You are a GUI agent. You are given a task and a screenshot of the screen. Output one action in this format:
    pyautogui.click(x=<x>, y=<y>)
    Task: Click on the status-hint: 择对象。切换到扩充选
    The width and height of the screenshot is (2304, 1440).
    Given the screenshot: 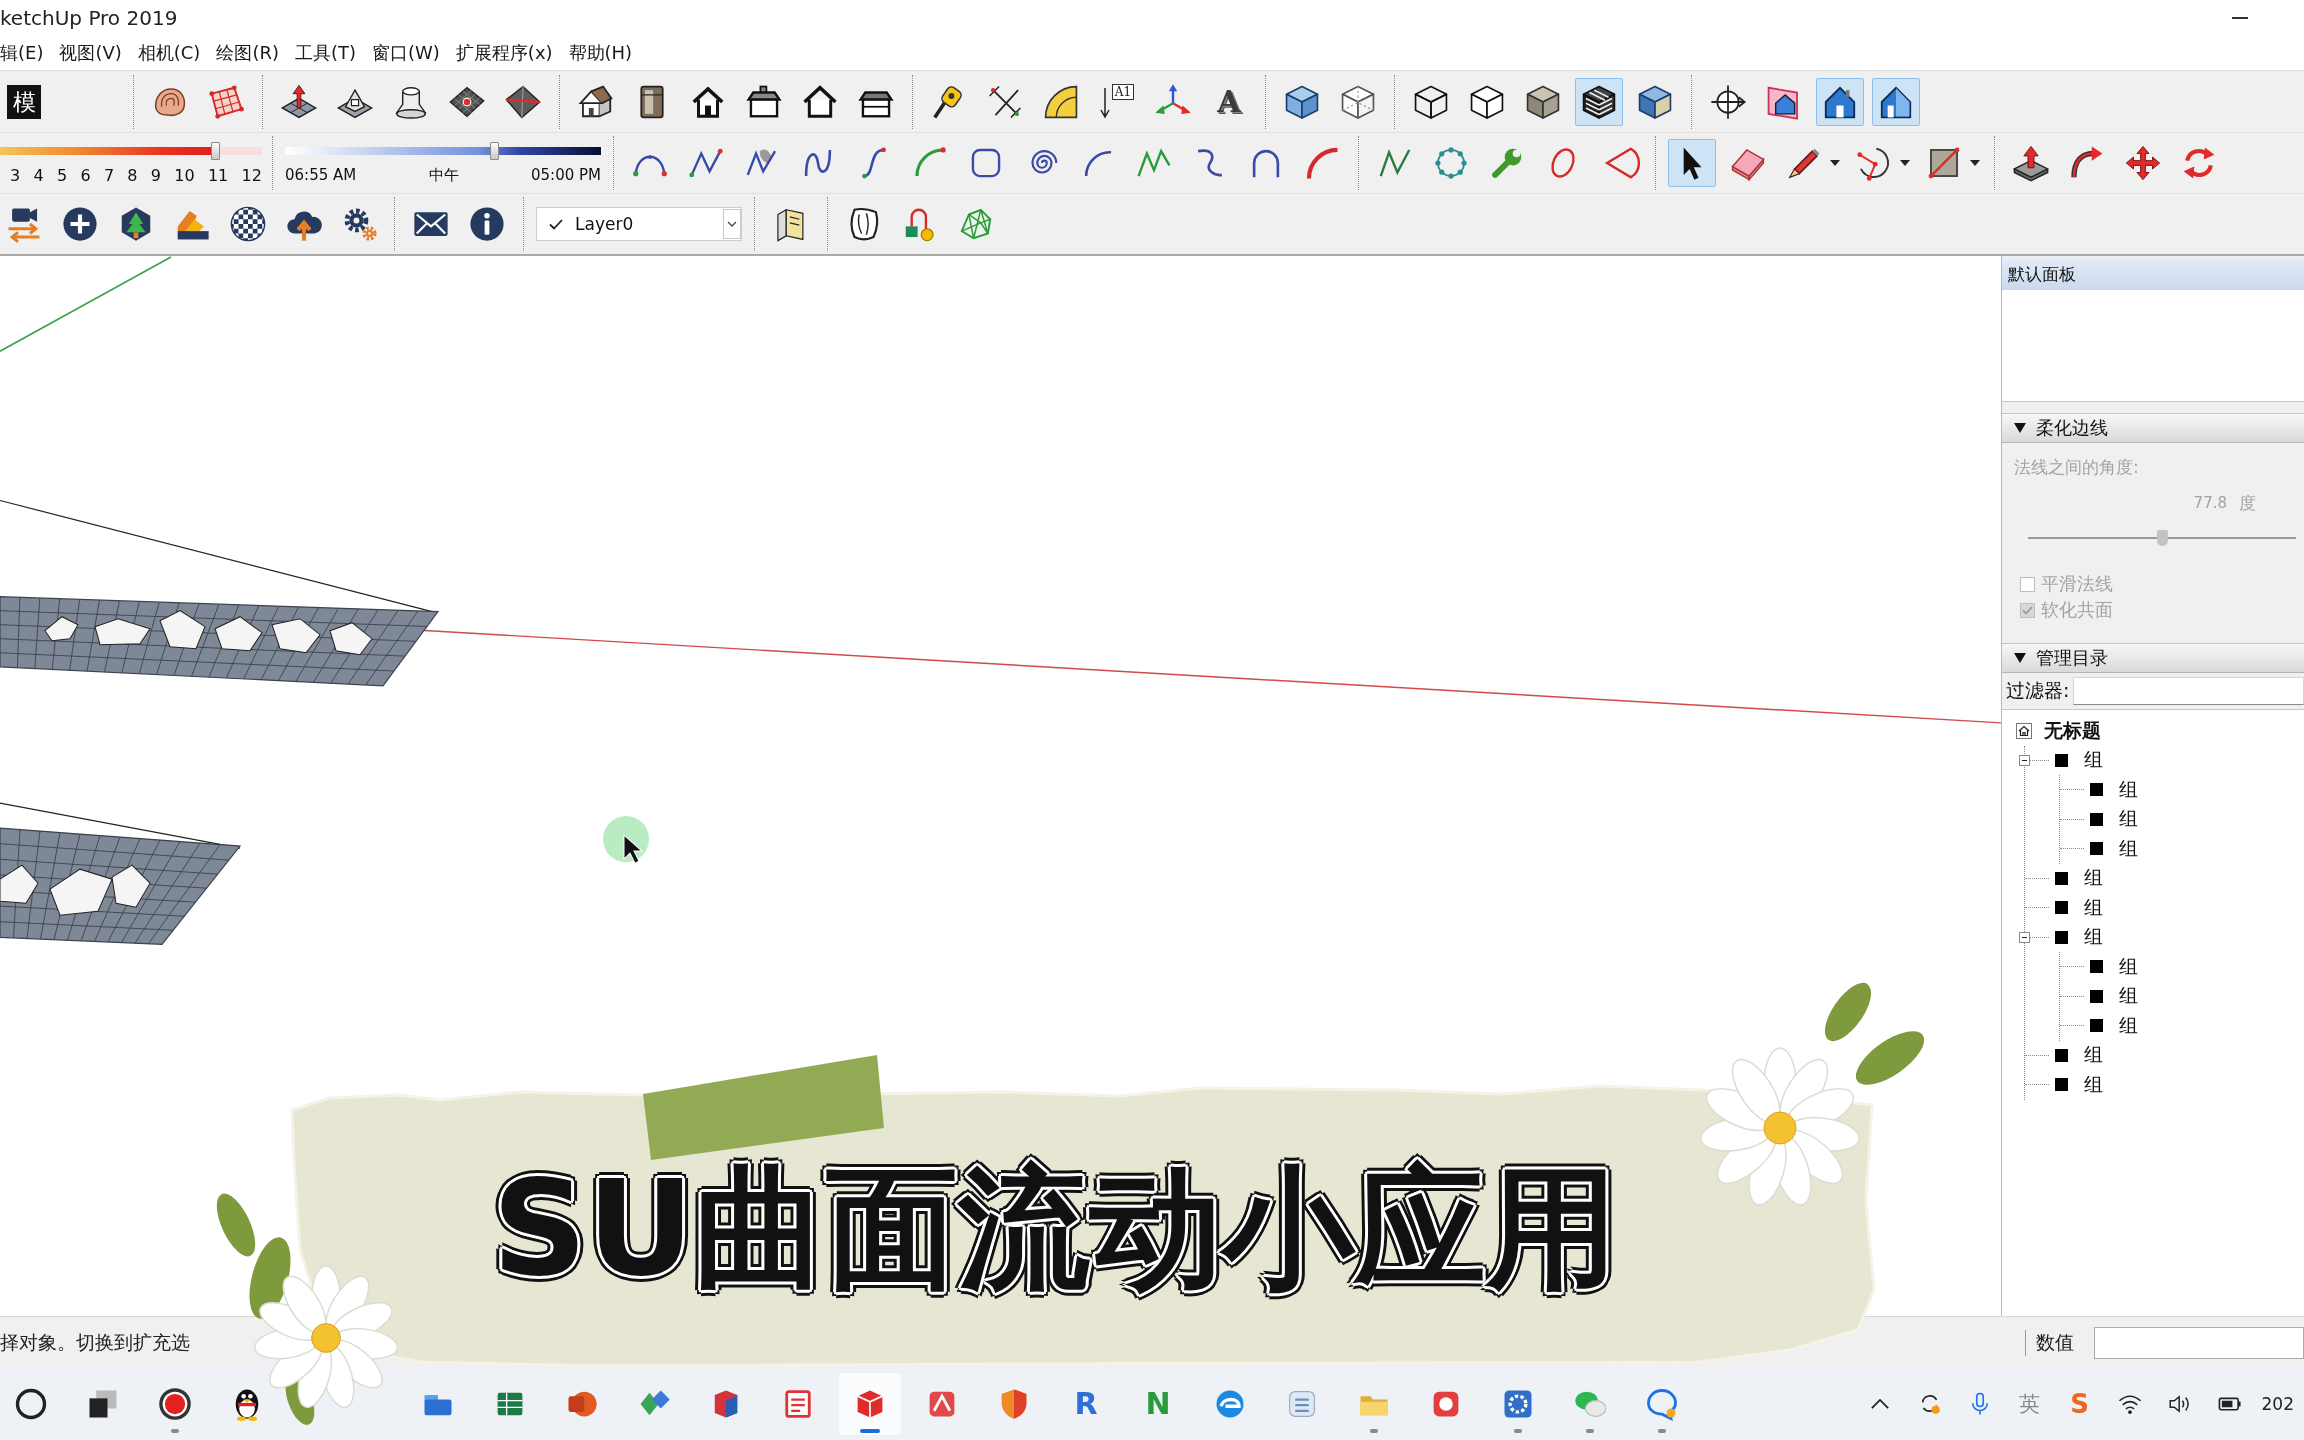 What is the action you would take?
    pyautogui.click(x=95, y=1342)
    